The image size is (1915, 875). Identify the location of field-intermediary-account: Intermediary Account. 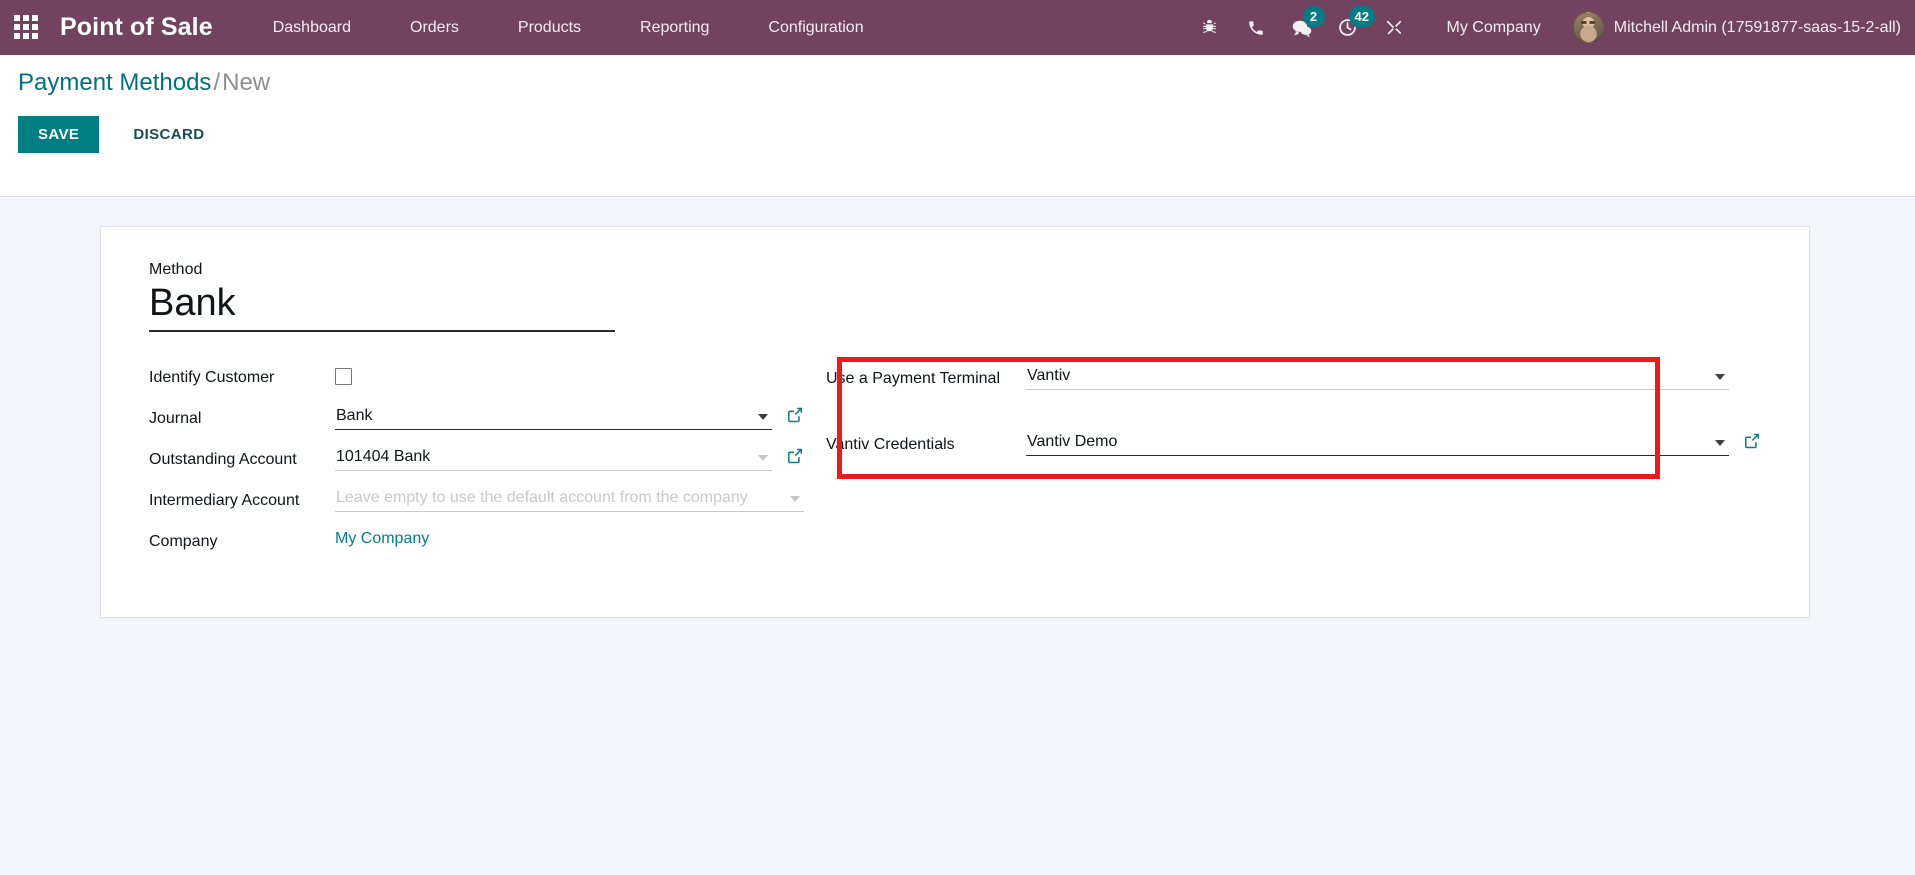
(476, 500).